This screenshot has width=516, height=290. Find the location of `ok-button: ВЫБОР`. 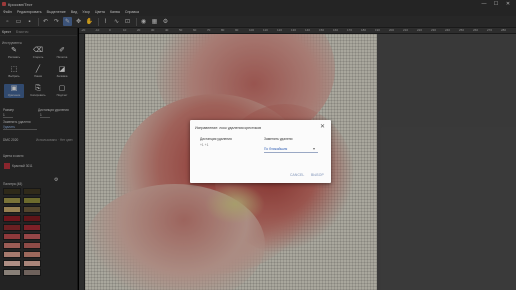

ok-button: ВЫБОР is located at coordinates (317, 175).